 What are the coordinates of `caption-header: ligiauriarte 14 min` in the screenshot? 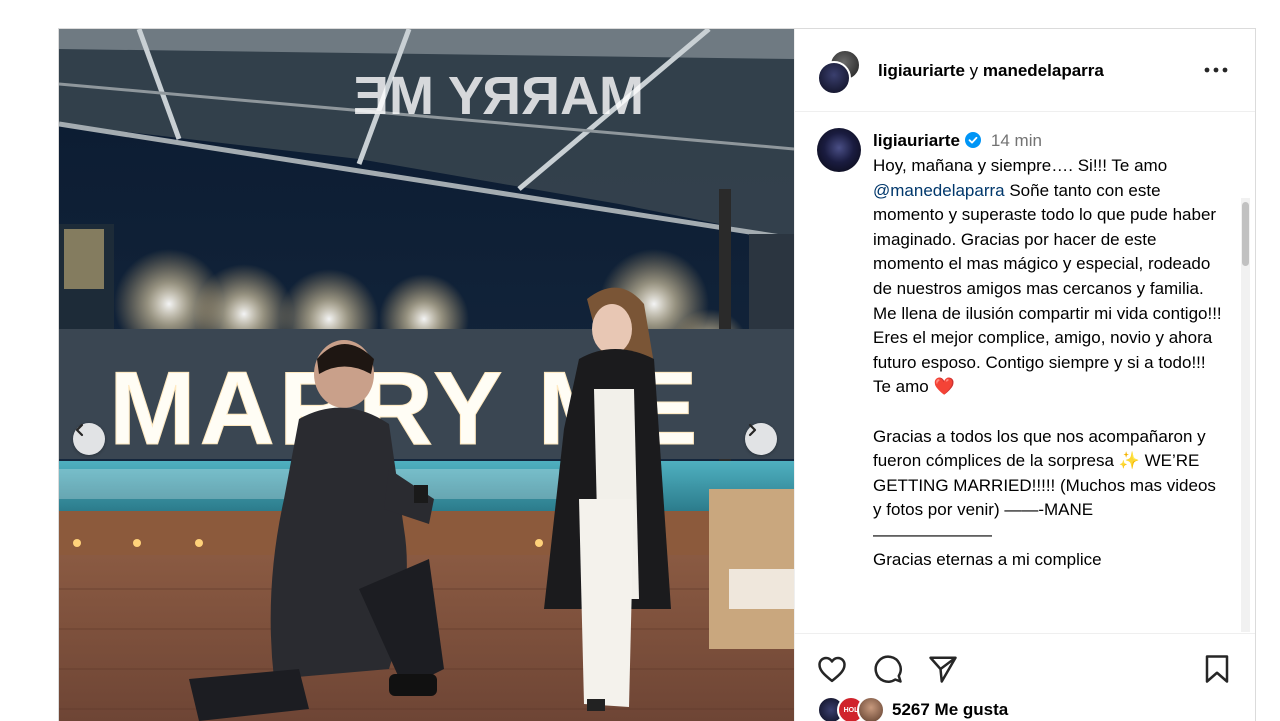 It's located at (957, 141).